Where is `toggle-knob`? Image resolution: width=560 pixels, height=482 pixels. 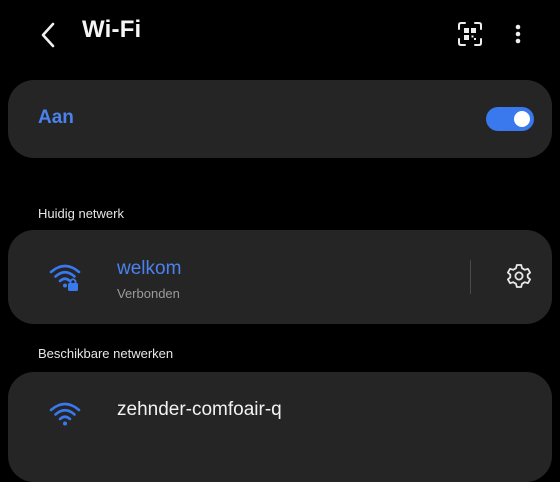
toggle-knob is located at coordinates (522, 119).